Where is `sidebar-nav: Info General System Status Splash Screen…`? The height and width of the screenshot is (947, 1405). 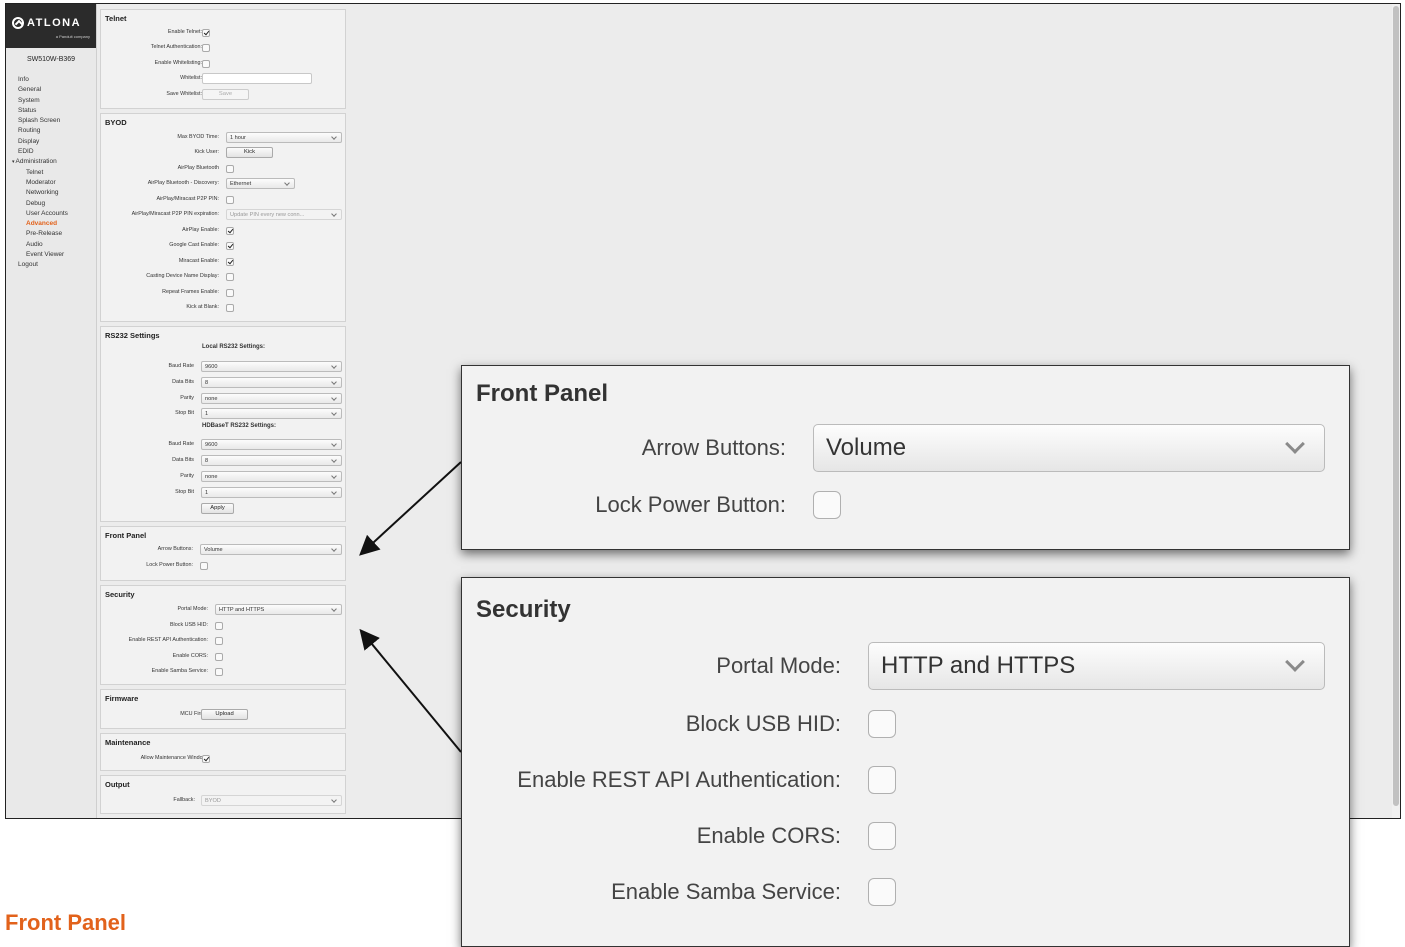 sidebar-nav: Info General System Status Splash Screen… is located at coordinates (51, 173).